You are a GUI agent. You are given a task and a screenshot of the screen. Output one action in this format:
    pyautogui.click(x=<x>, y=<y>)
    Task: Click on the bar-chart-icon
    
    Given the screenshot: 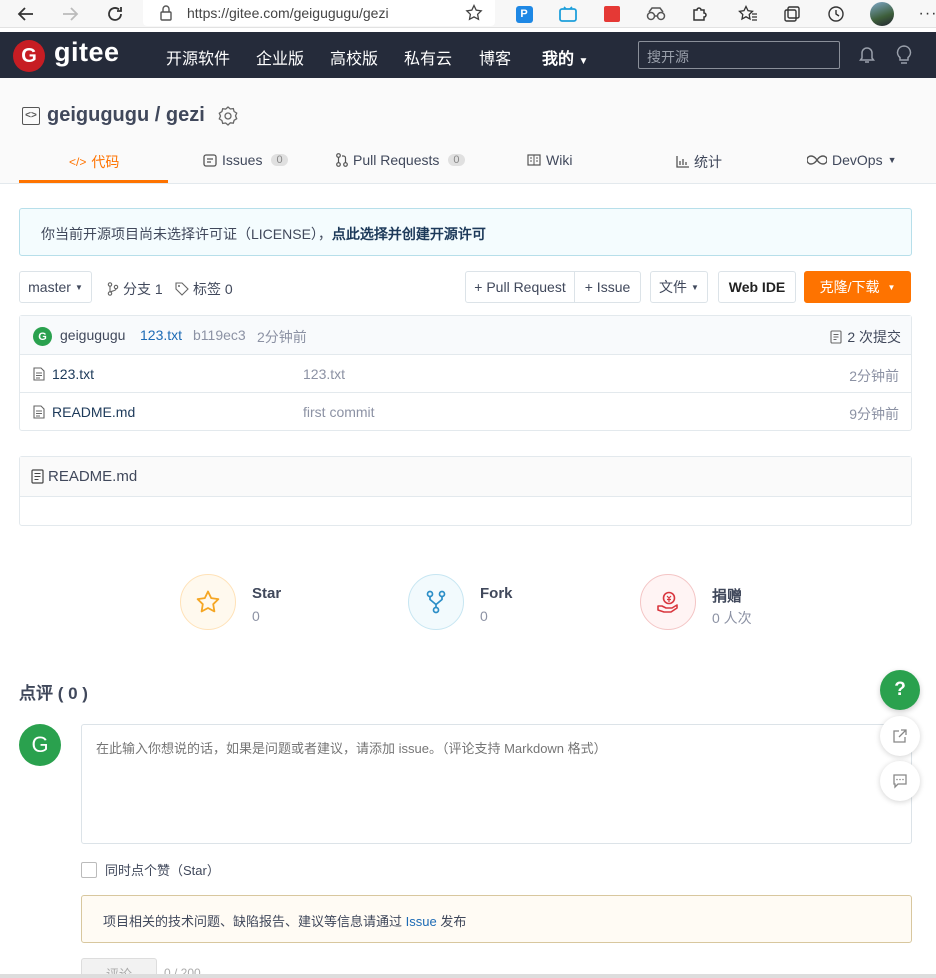 What is the action you would take?
    pyautogui.click(x=682, y=162)
    